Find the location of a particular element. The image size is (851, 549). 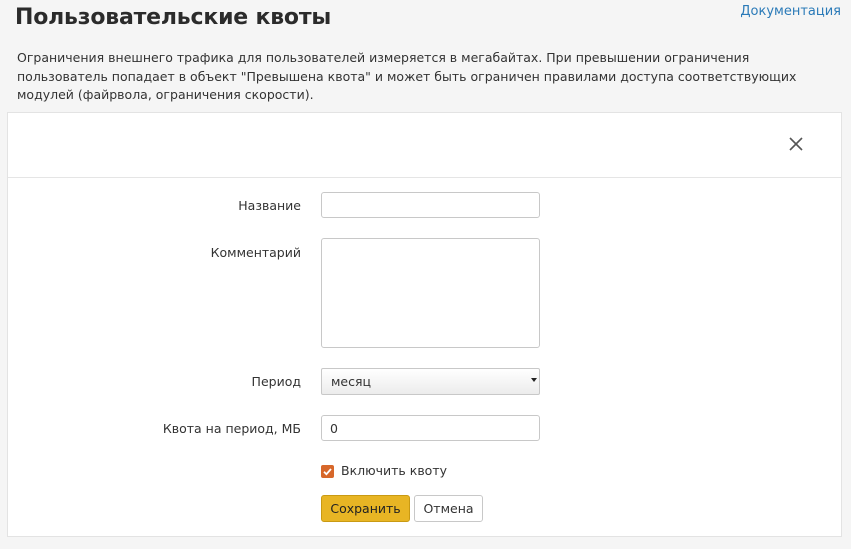

enable-quota-checkbox is located at coordinates (327, 471).